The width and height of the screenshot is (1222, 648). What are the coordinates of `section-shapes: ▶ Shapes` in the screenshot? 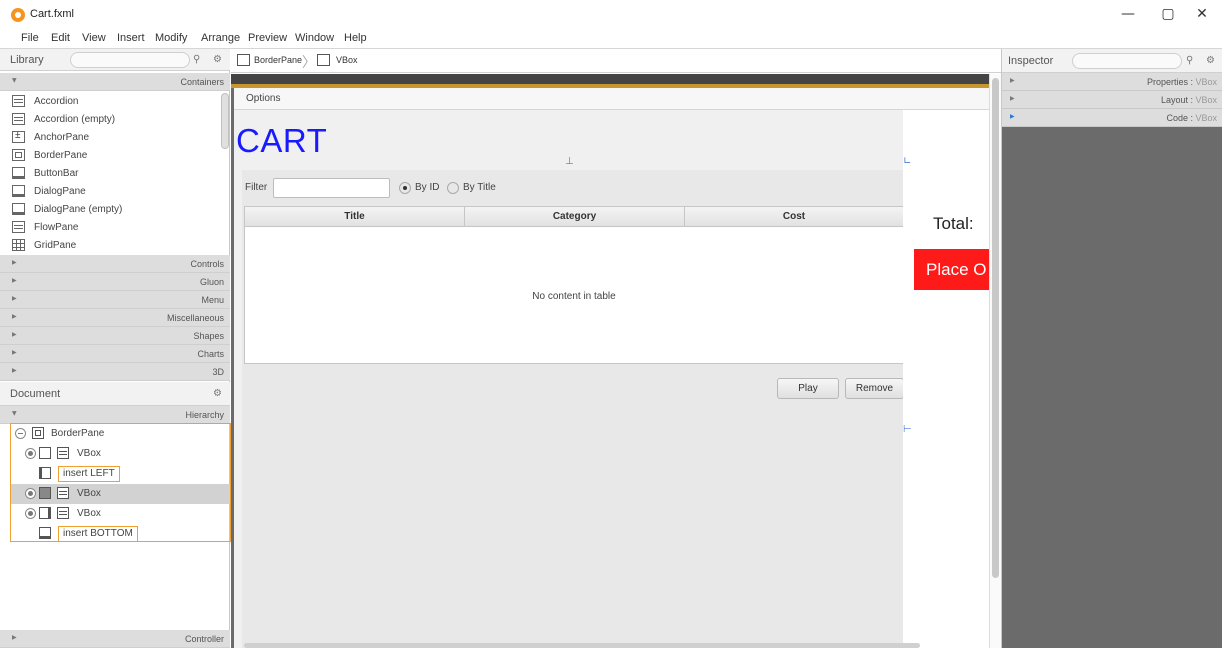 It's located at (115, 336).